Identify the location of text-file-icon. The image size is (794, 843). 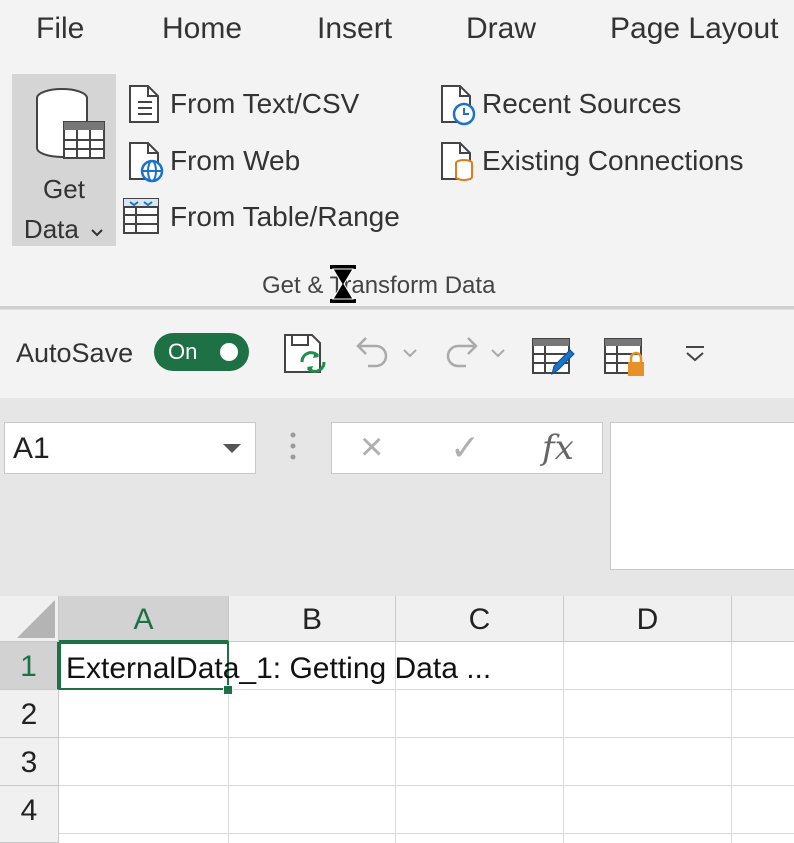
(144, 104).